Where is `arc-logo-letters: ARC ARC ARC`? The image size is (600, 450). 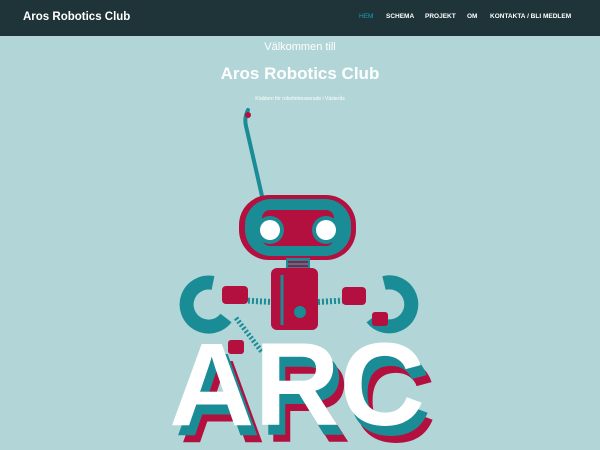 arc-logo-letters: ARC ARC ARC is located at coordinates (302, 384).